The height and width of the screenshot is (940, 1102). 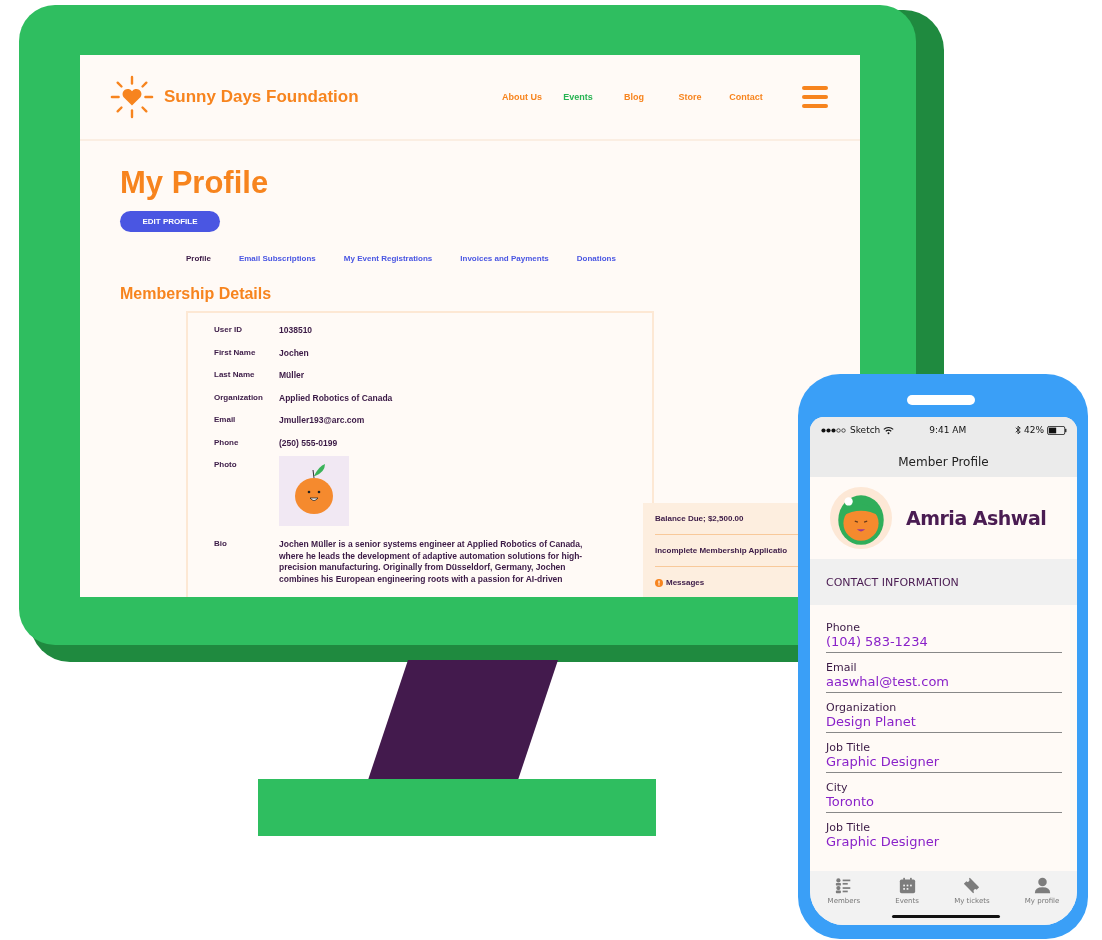 What do you see at coordinates (943, 582) in the screenshot?
I see `section-header: CONTACT INFORMATION` at bounding box center [943, 582].